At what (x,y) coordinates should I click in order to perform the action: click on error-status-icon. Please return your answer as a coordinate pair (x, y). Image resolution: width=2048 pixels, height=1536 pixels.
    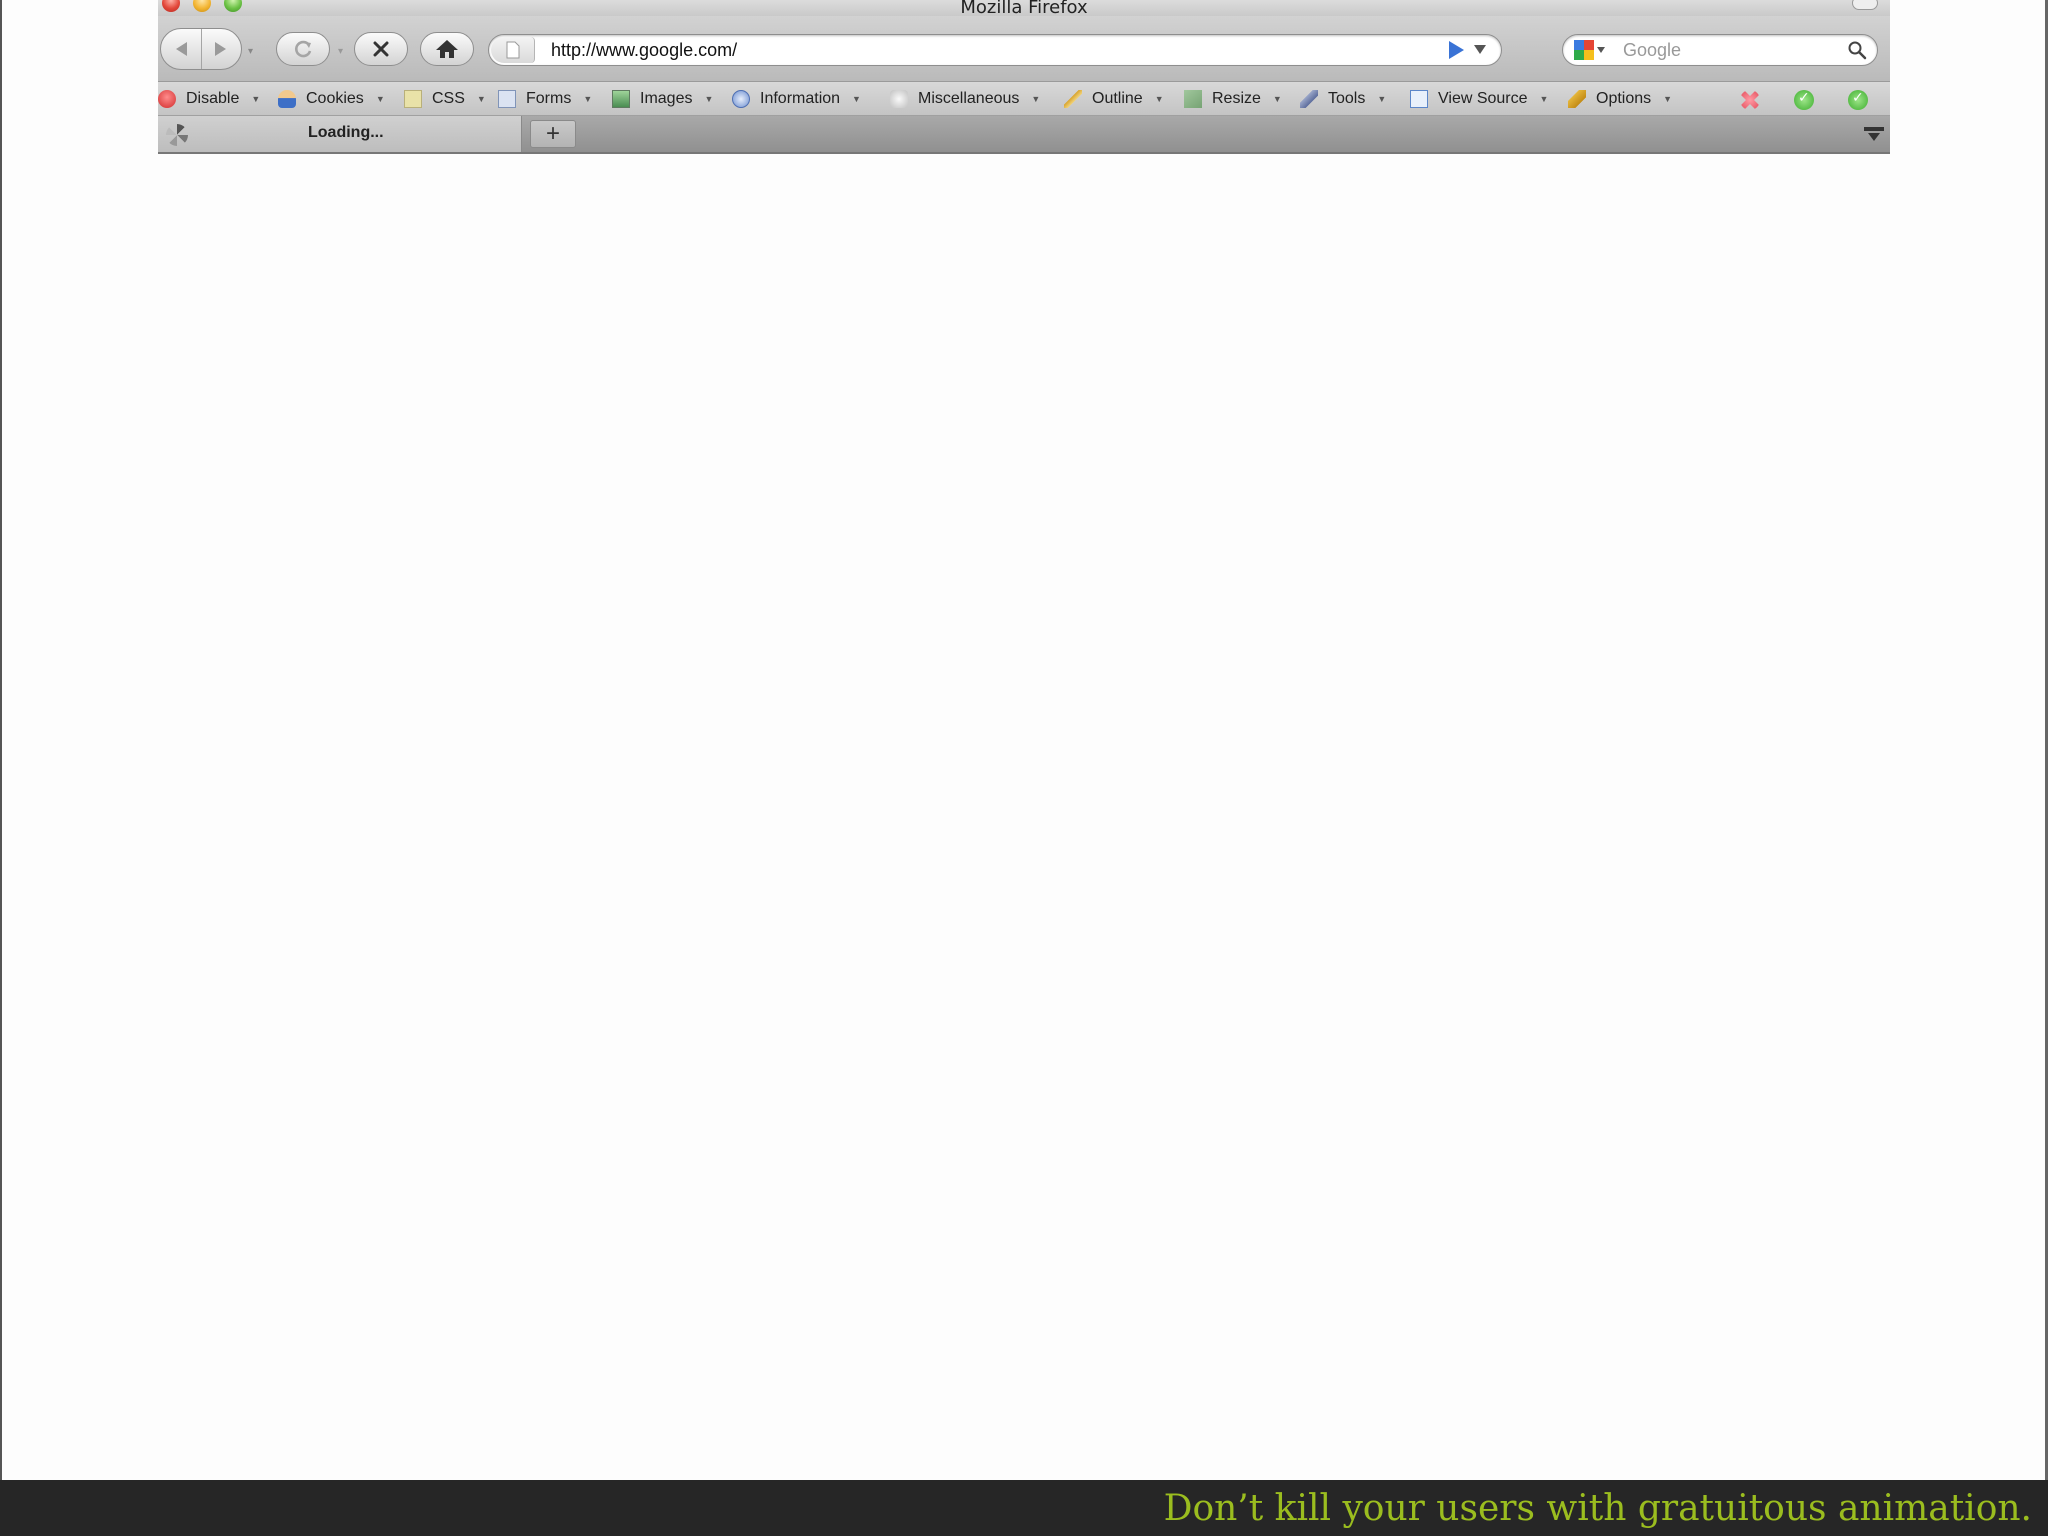
    Looking at the image, I should click on (1750, 100).